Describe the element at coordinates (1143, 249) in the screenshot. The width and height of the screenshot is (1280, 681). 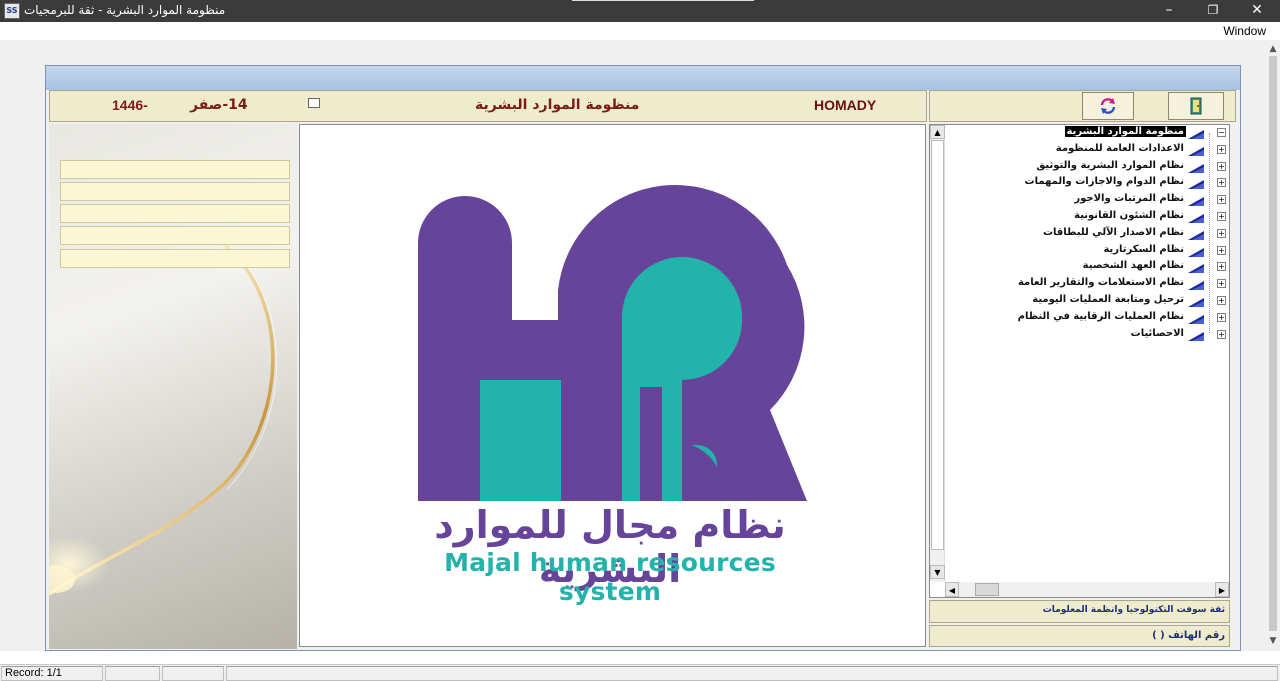
I see `tree-node-label: نظام السكرتارية` at that location.